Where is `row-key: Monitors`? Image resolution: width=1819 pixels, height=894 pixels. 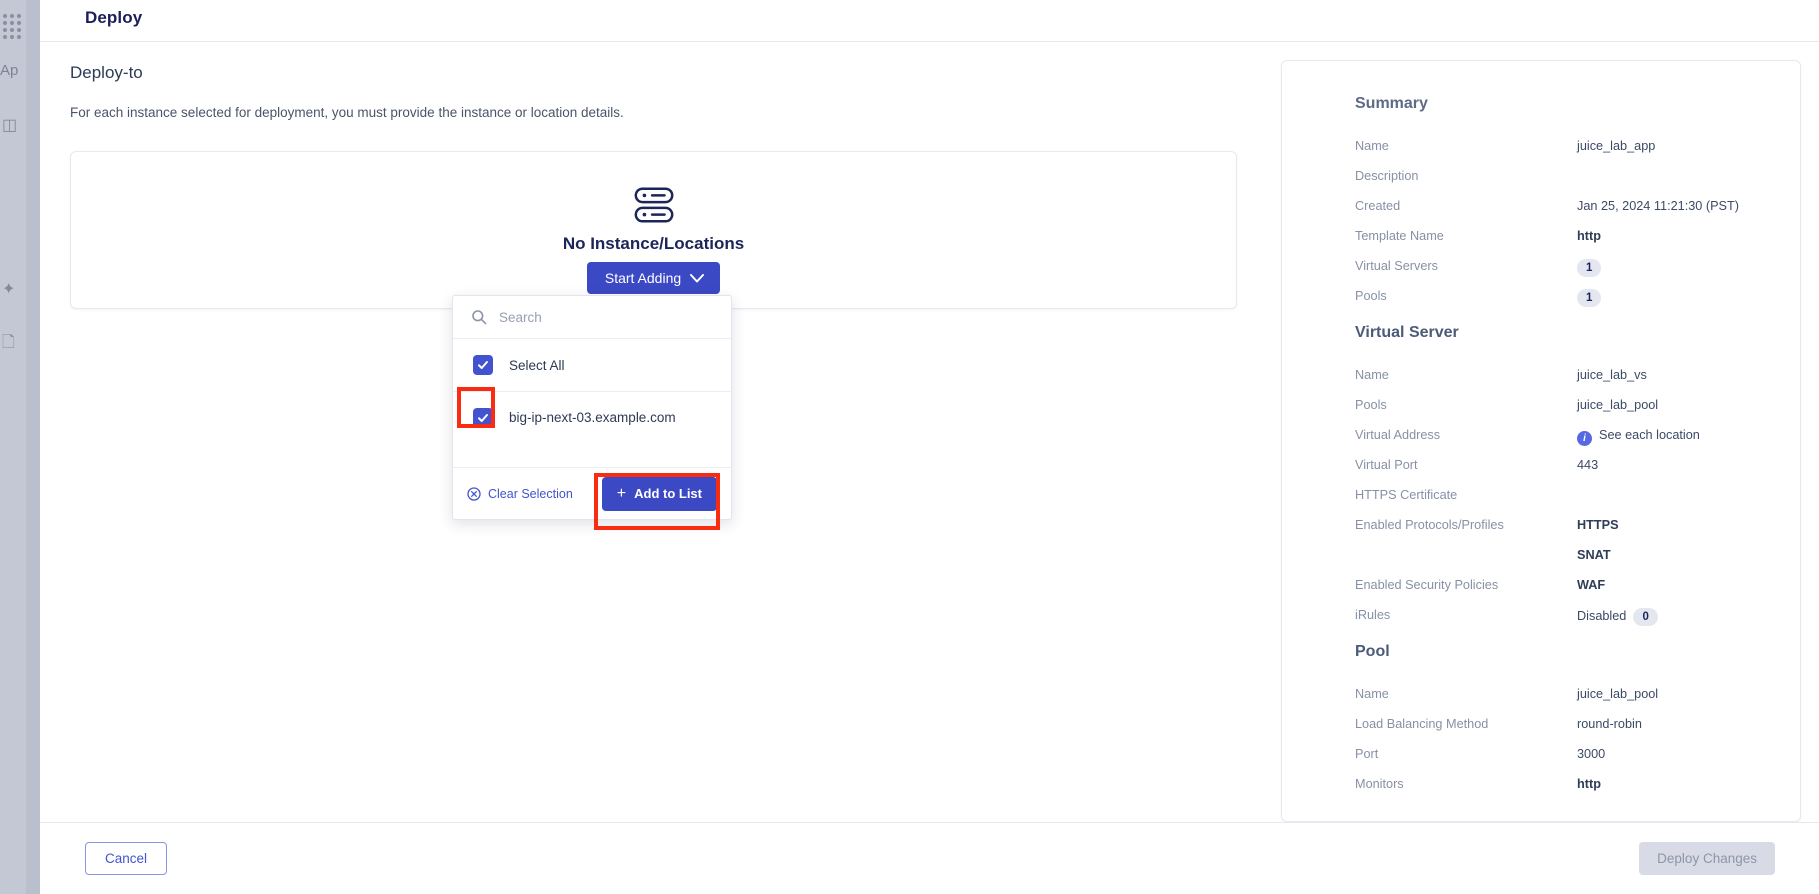
row-key: Monitors is located at coordinates (1379, 784).